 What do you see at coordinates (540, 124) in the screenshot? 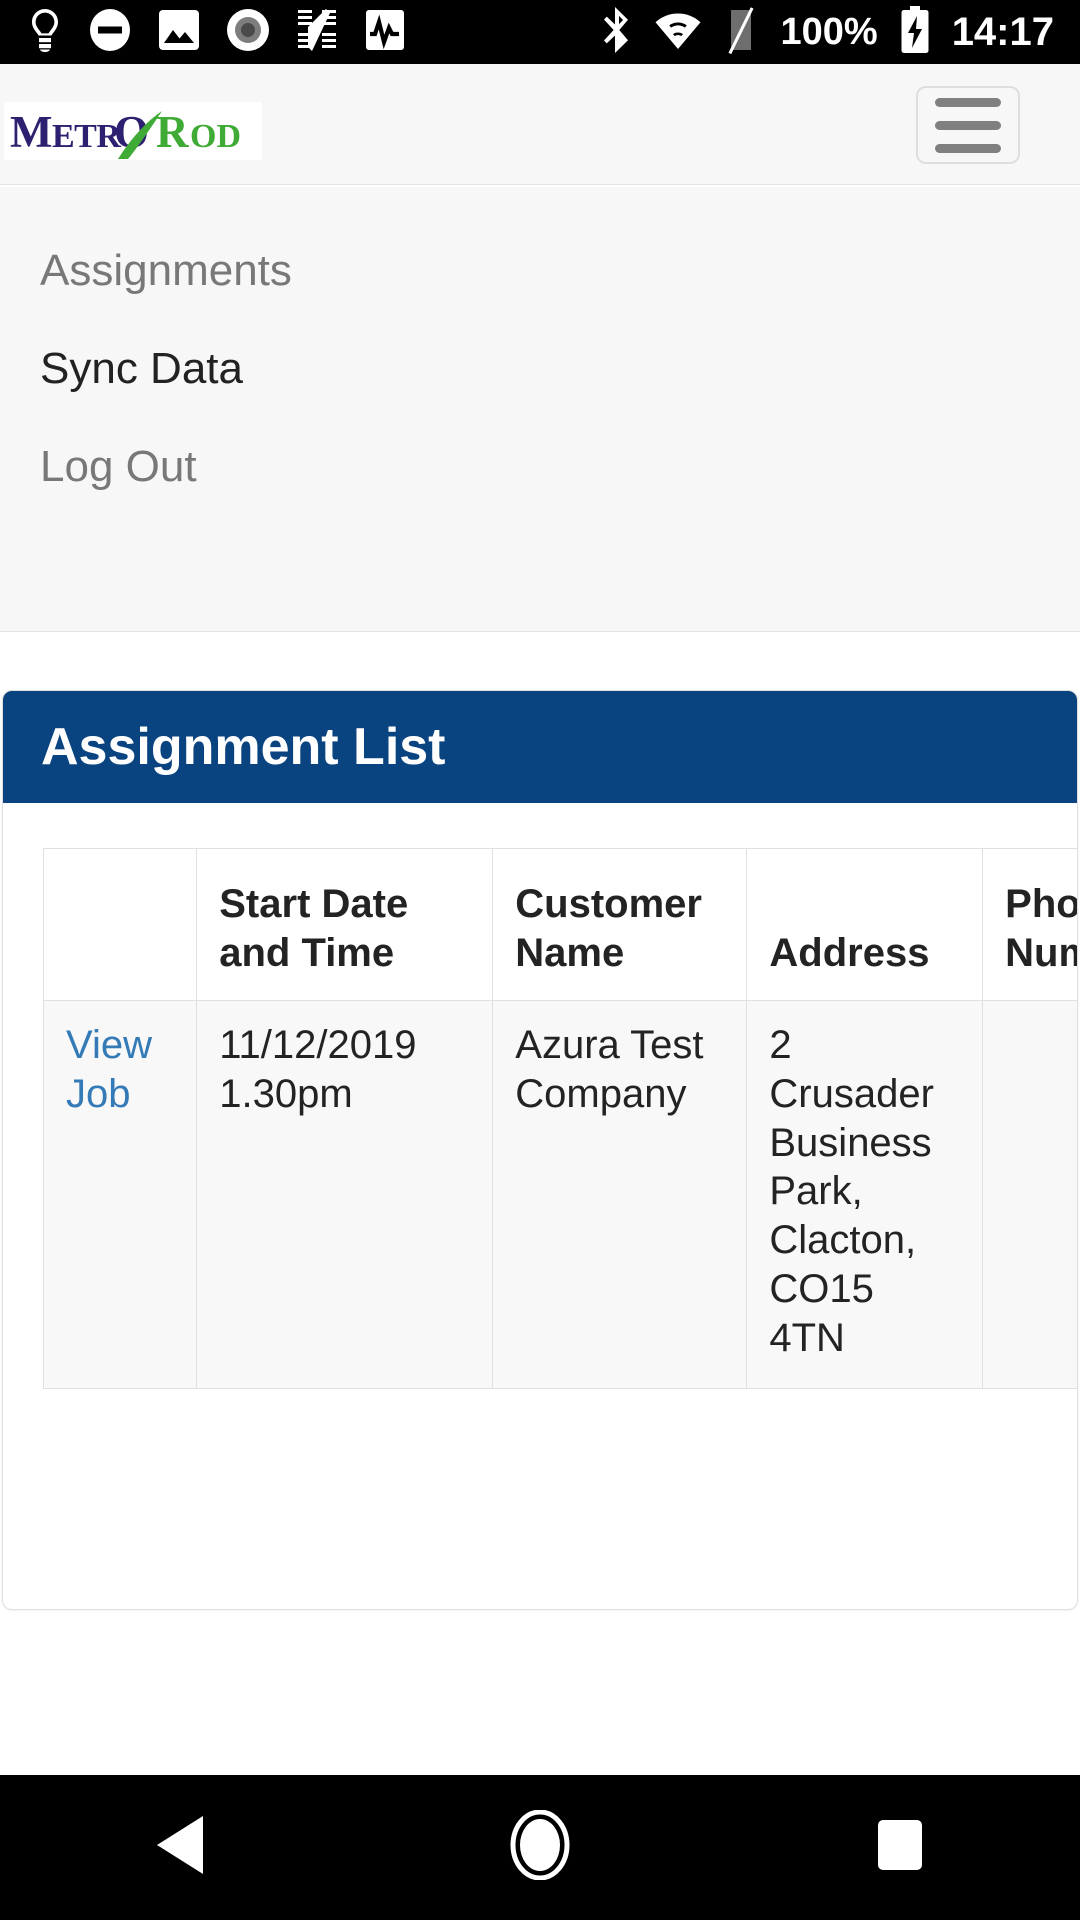
I see `app-header: M ETR O R OD` at bounding box center [540, 124].